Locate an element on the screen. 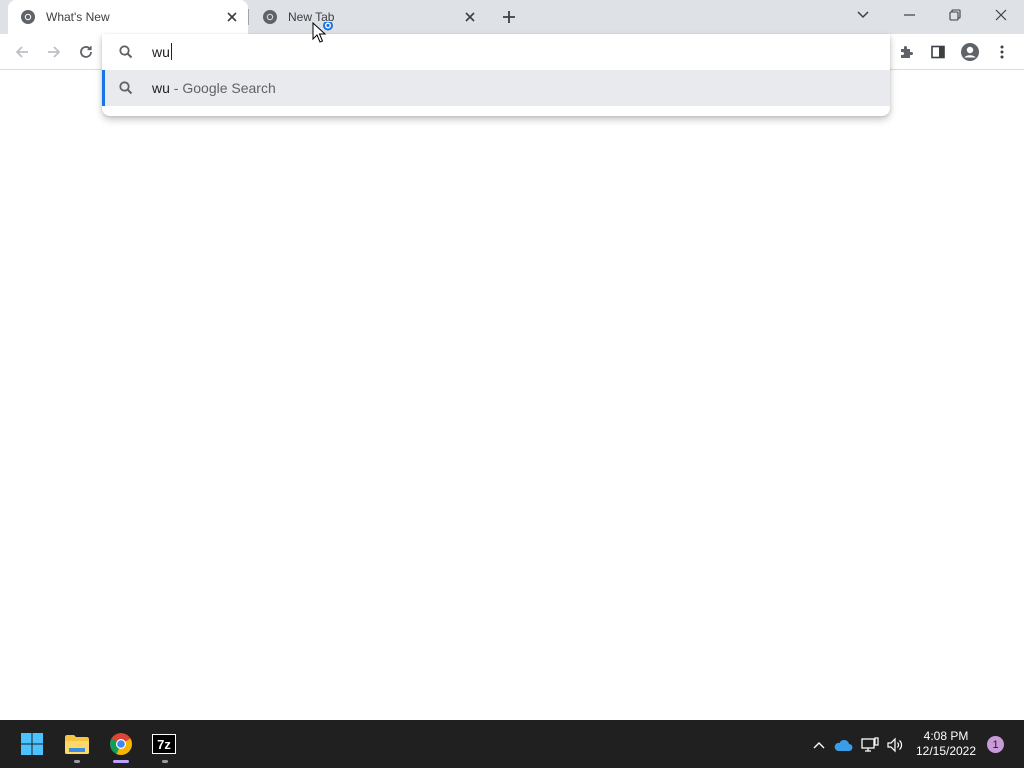 Image resolution: width=1024 pixels, height=768 pixels. reload-button is located at coordinates (86, 52).